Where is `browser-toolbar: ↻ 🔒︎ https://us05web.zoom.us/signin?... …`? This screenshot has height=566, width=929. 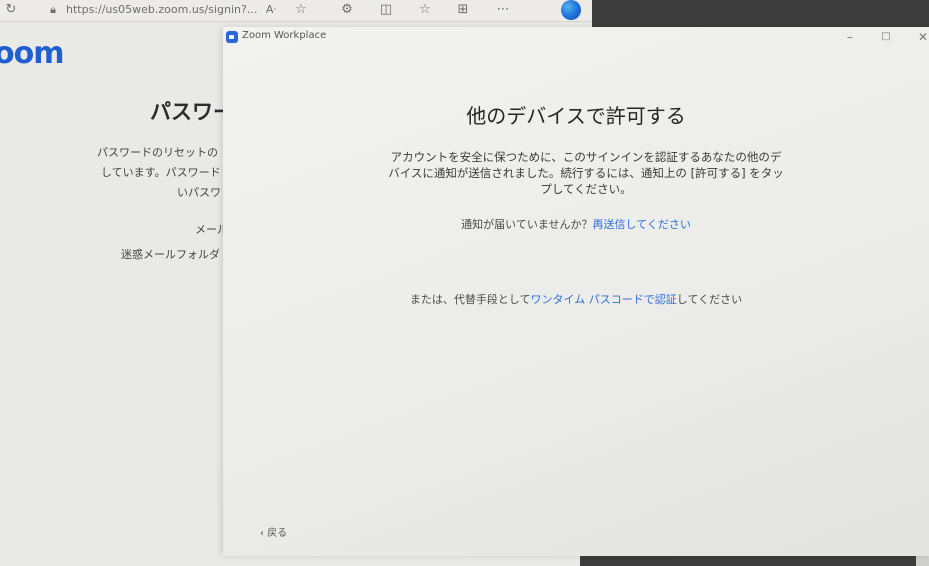 browser-toolbar: ↻ 🔒︎ https://us05web.zoom.us/signin?... … is located at coordinates (296, 11).